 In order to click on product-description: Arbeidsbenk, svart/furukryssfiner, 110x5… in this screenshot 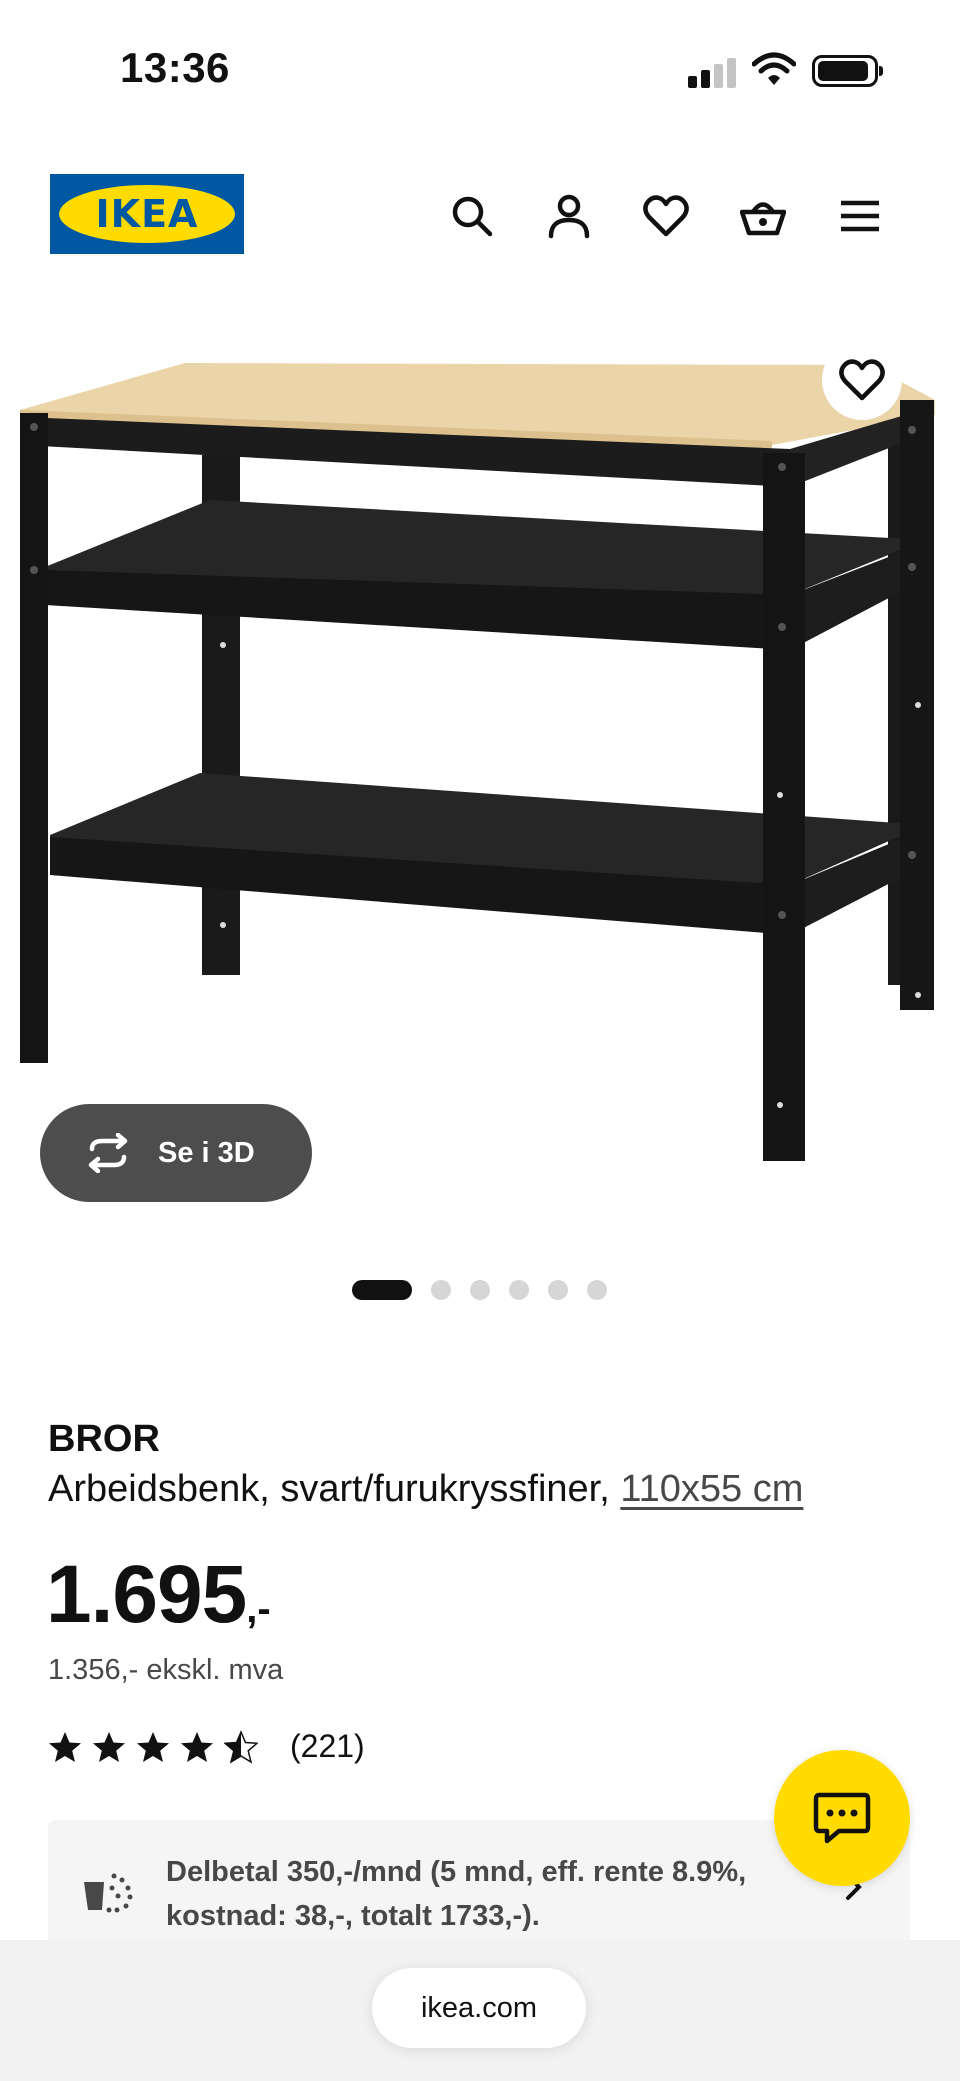, I will do `click(425, 1489)`.